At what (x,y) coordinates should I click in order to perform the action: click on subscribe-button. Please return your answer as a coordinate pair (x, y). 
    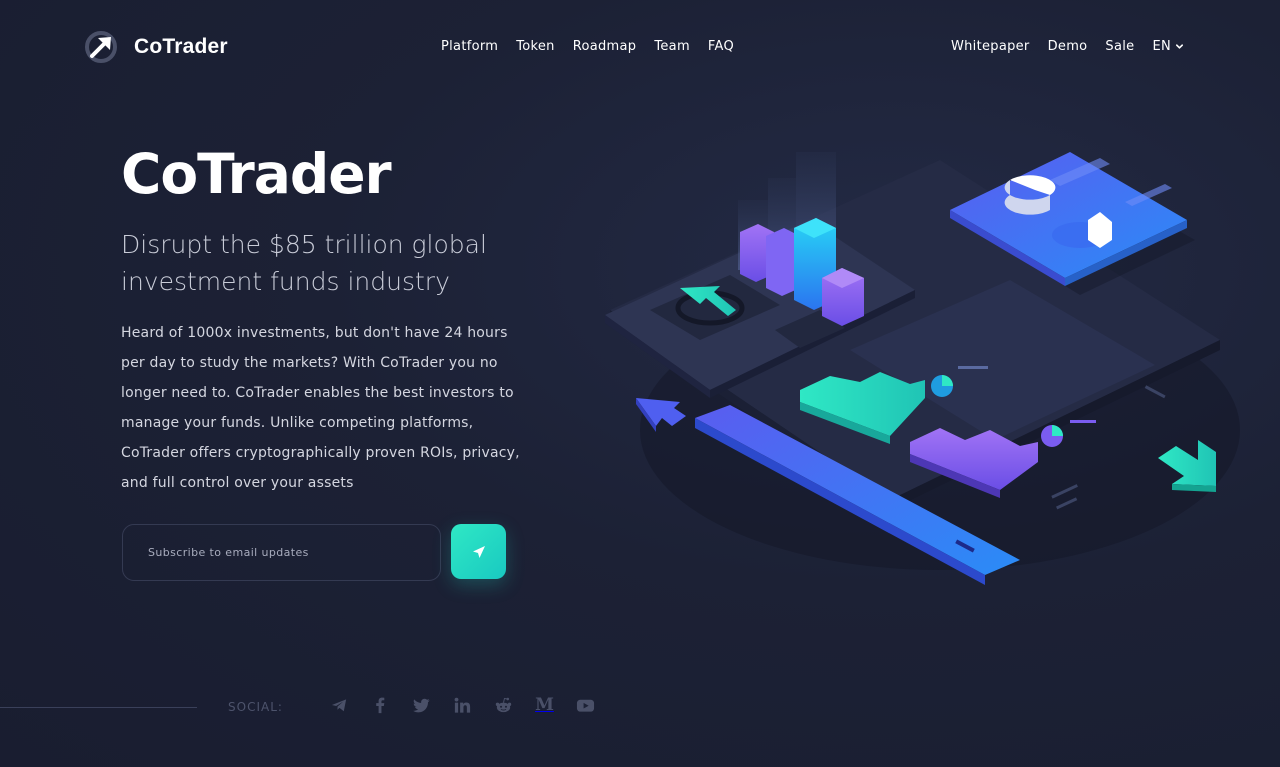
    Looking at the image, I should click on (478, 551).